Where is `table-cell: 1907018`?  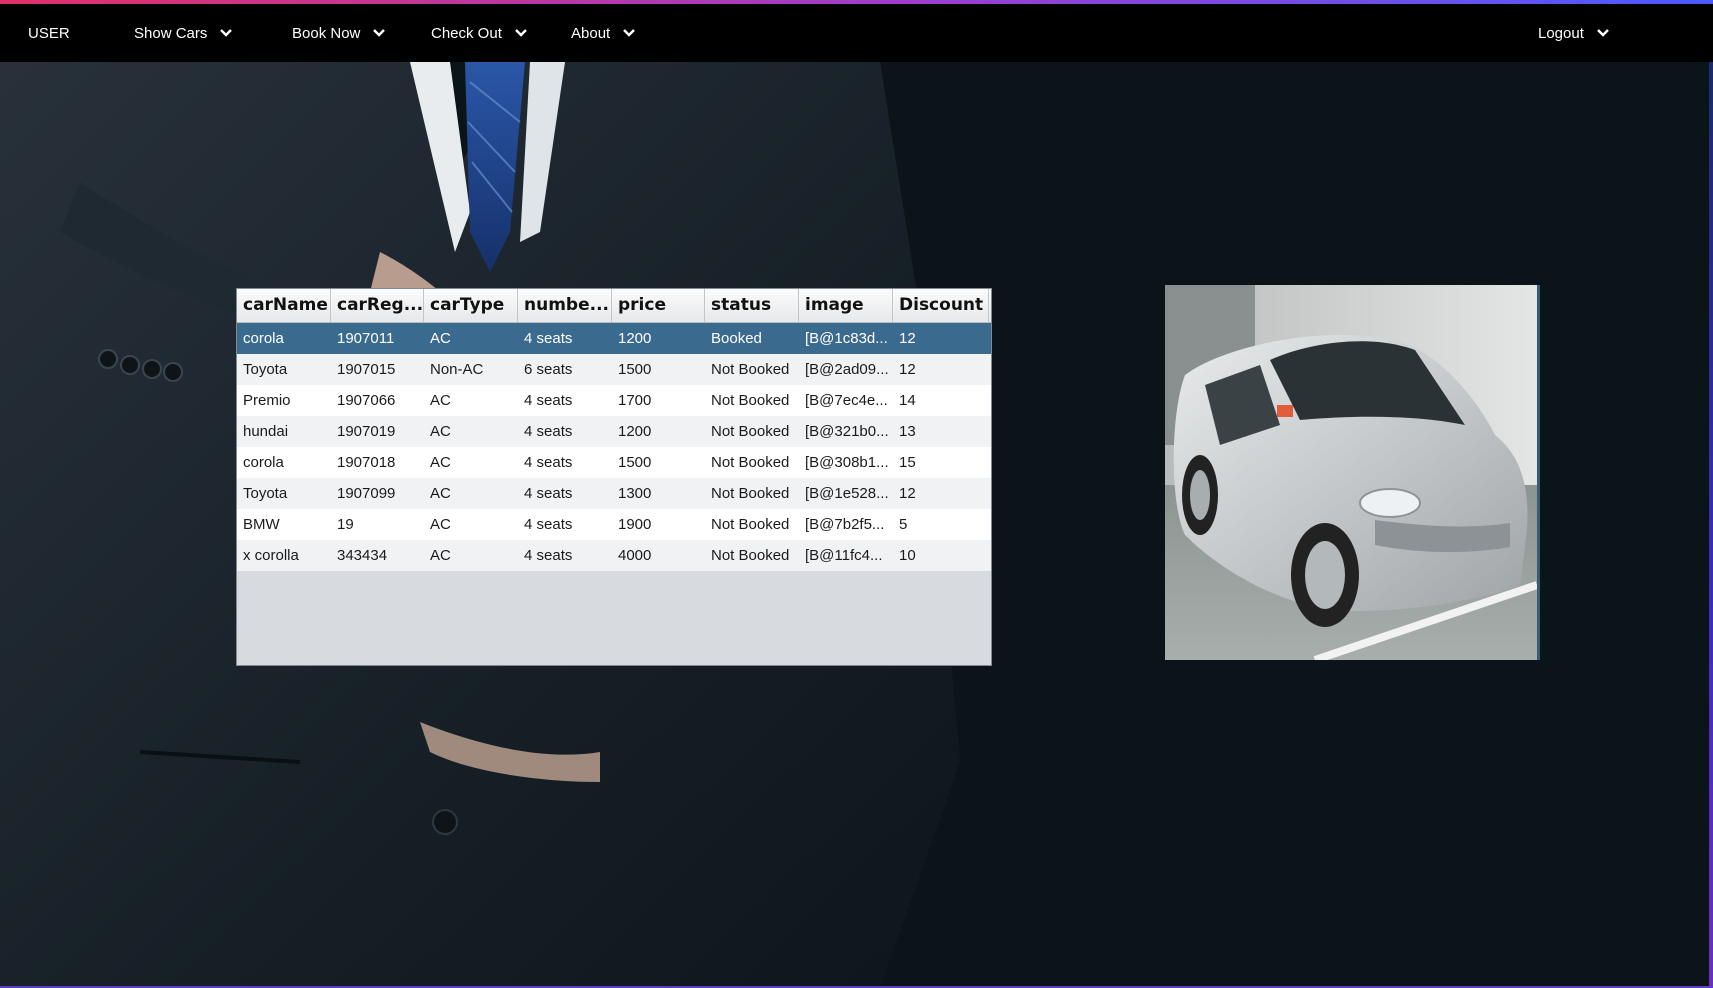
table-cell: 1907018 is located at coordinates (366, 462).